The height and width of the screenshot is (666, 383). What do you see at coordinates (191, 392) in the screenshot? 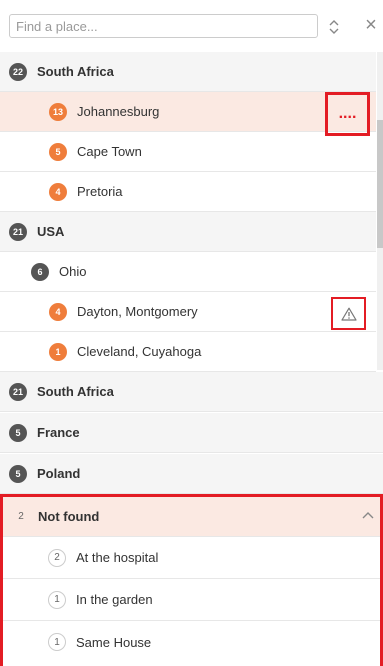
I see `group-header-south-africa-2: 21 South Africa` at bounding box center [191, 392].